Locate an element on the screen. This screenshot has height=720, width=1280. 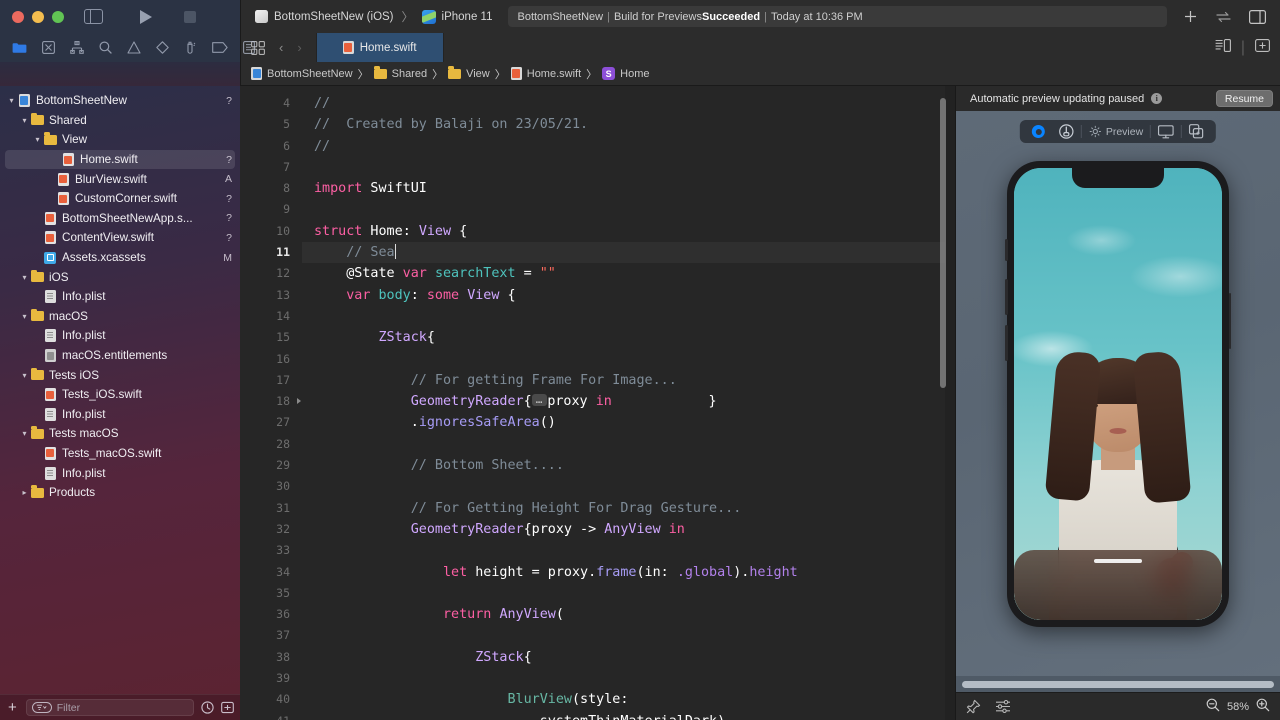
file-tree-row: ▾ iOS is located at coordinates (120, 277).